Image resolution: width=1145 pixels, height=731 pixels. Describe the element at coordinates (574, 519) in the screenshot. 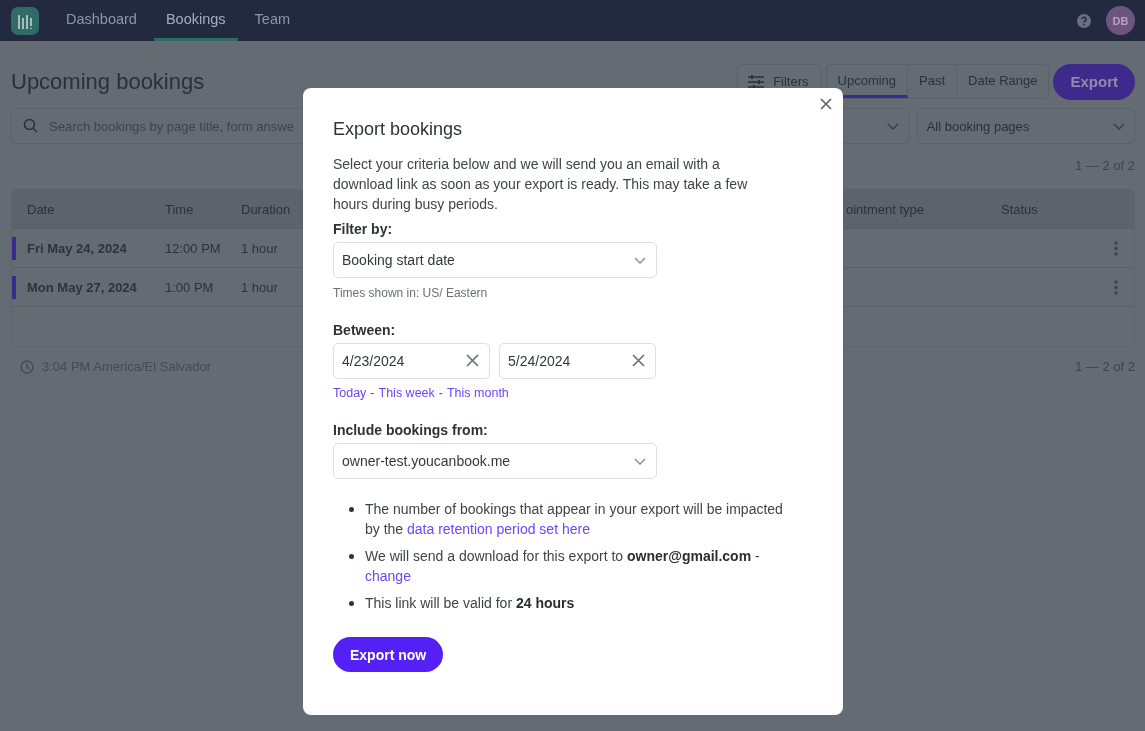

I see `note-text: The number of bookings that appear in your export will be impacted by the data retention period set here` at that location.